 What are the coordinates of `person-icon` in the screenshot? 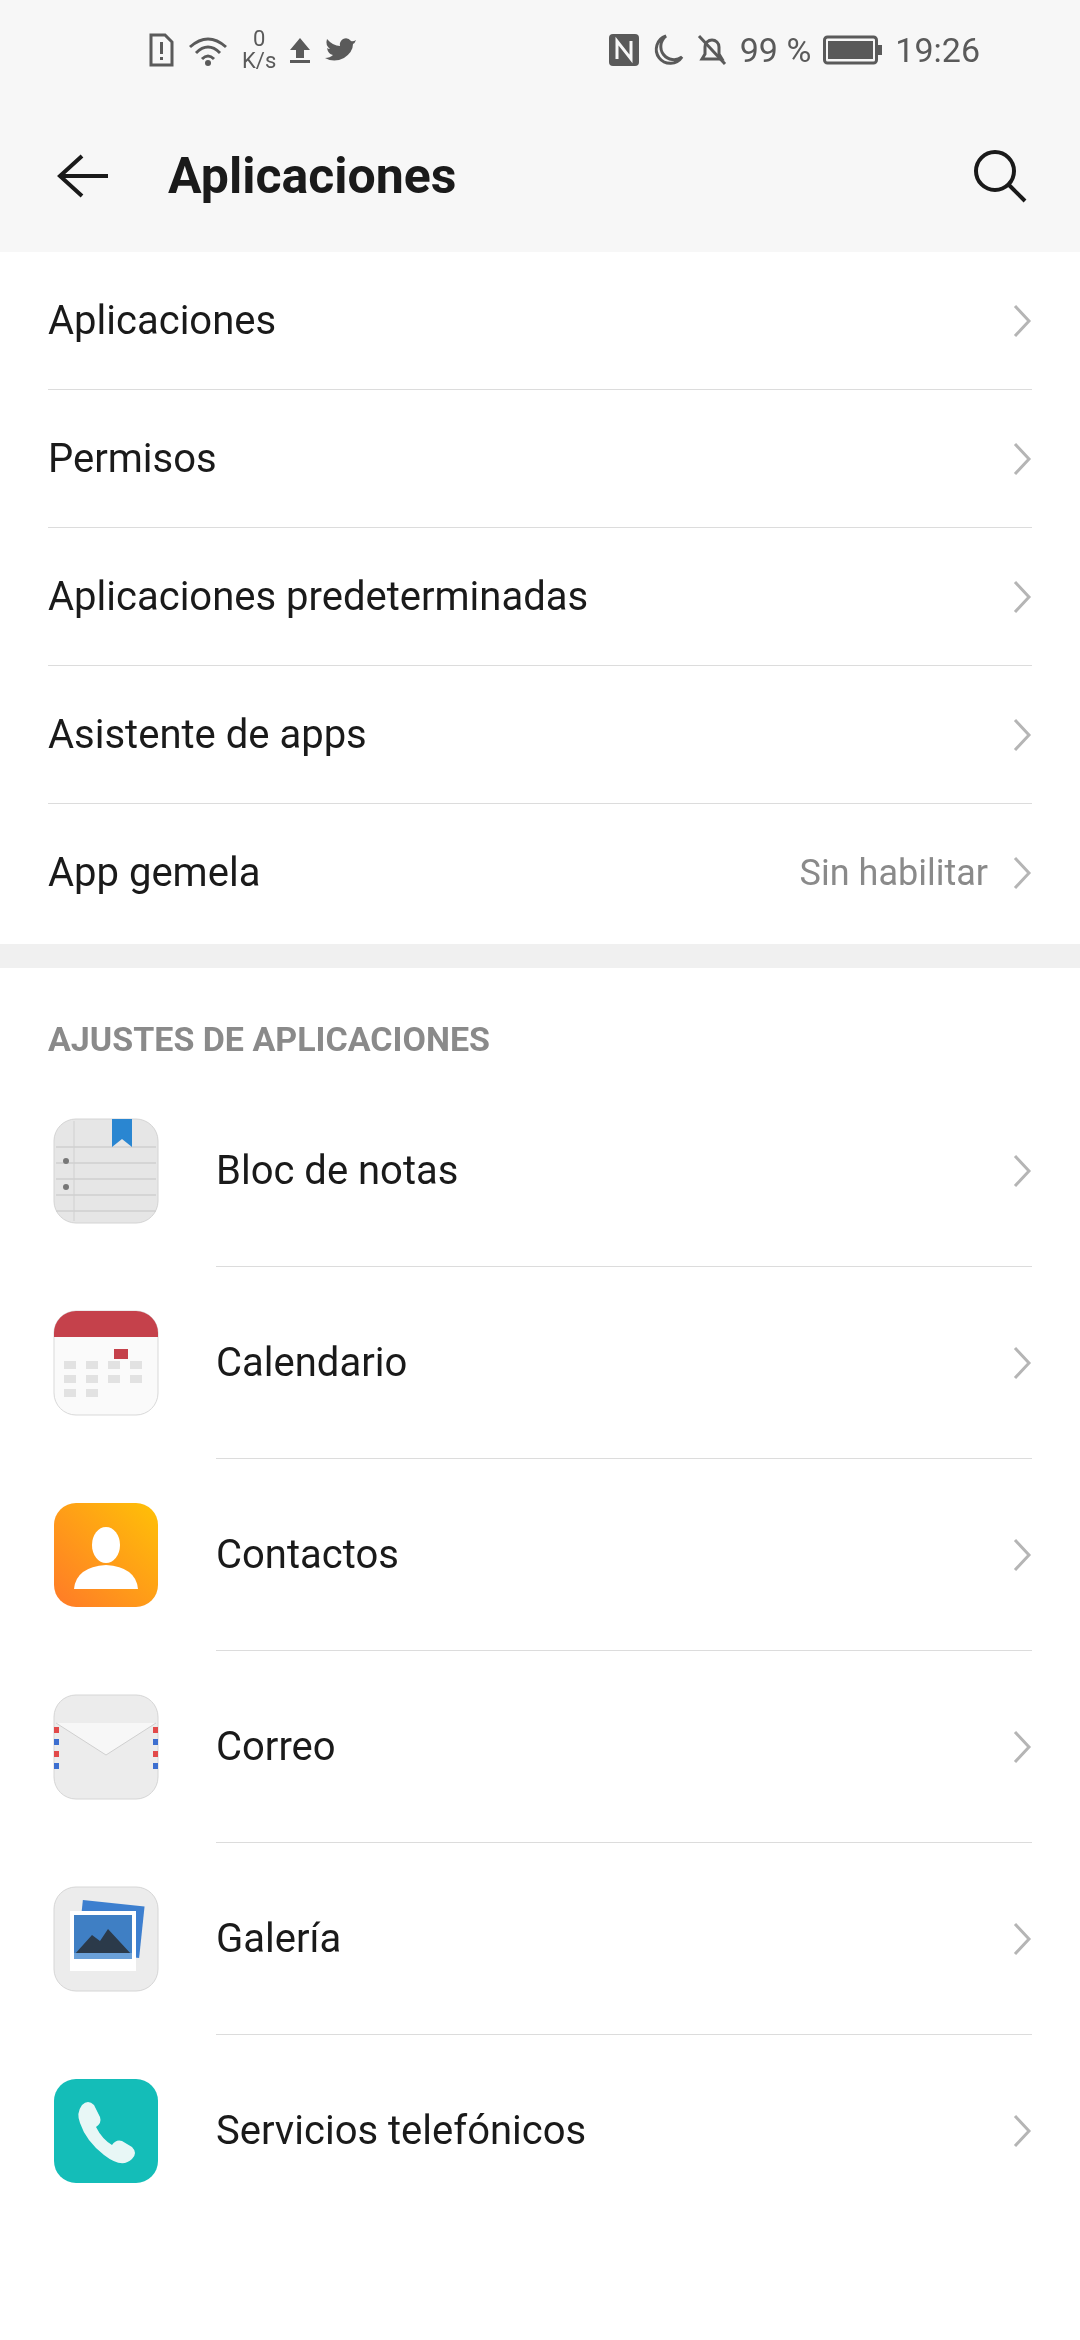 It's located at (106, 1555).